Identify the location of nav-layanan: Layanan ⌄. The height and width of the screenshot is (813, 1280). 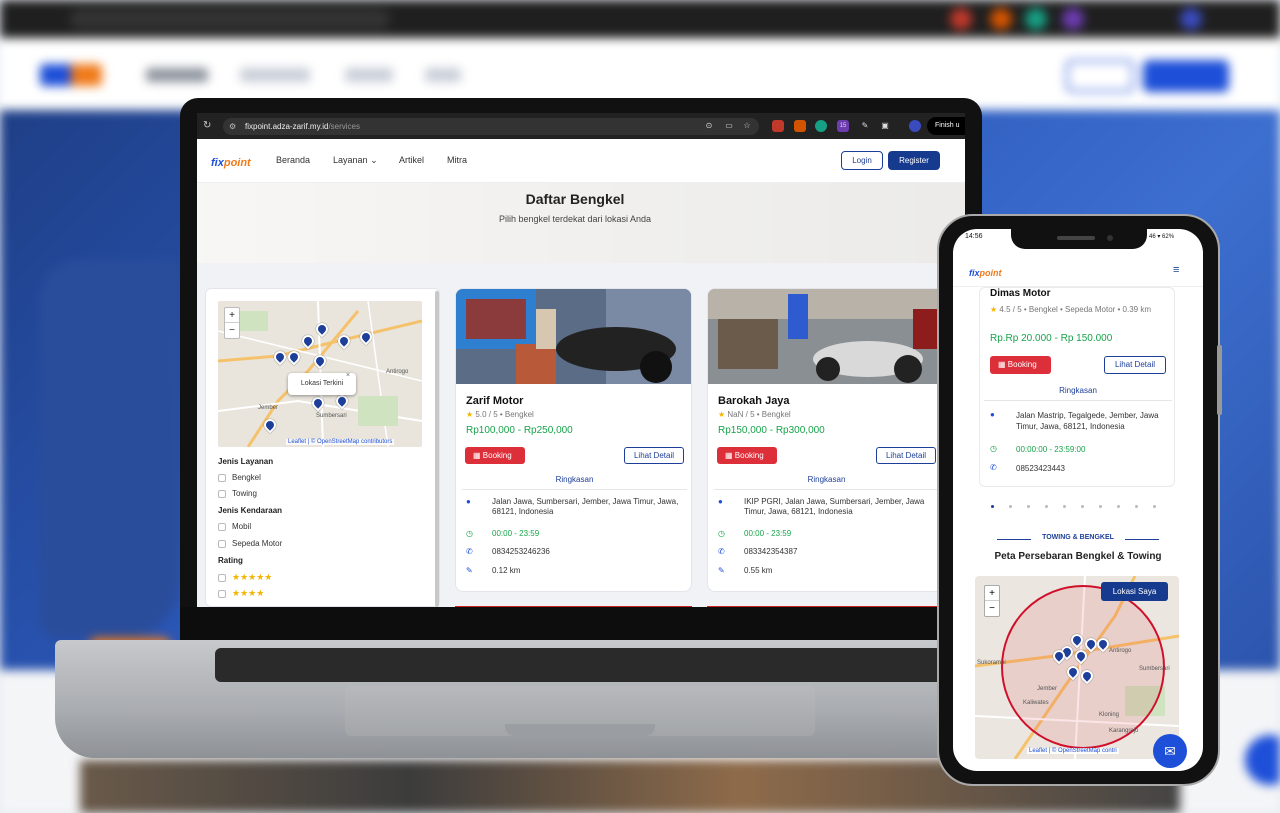
(355, 160).